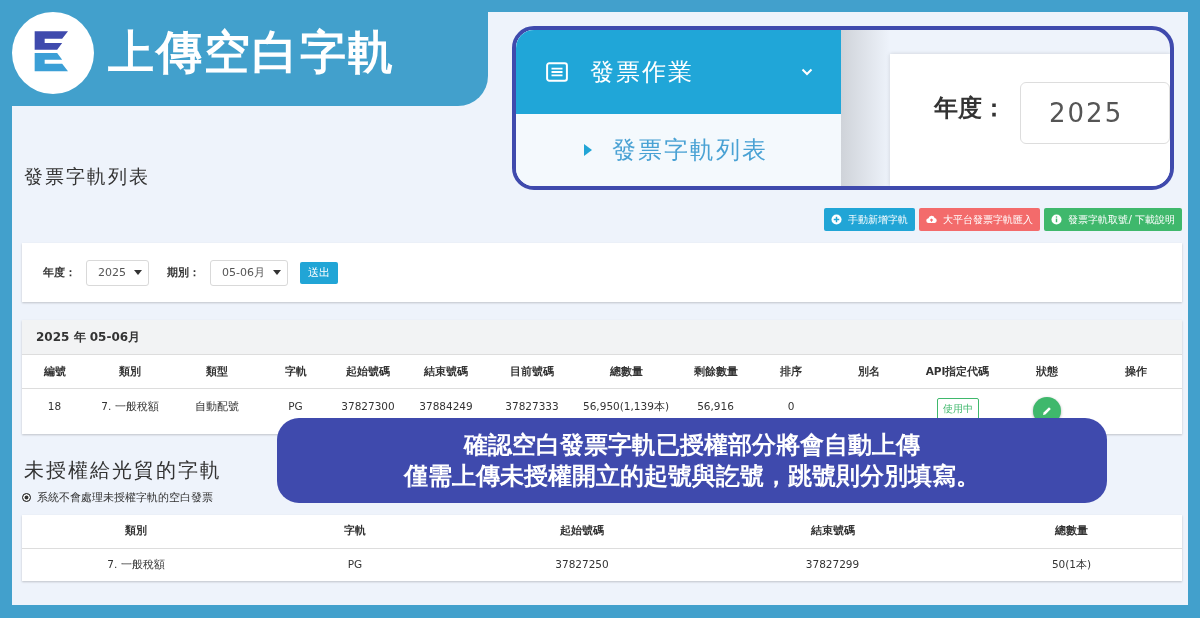 This screenshot has width=1200, height=618. Describe the element at coordinates (249, 272) in the screenshot. I see `period-select: 05-06月` at that location.